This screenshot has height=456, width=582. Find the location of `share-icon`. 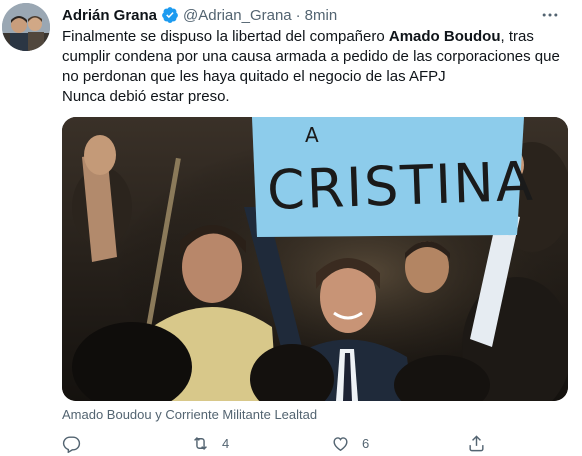

share-icon is located at coordinates (476, 443).